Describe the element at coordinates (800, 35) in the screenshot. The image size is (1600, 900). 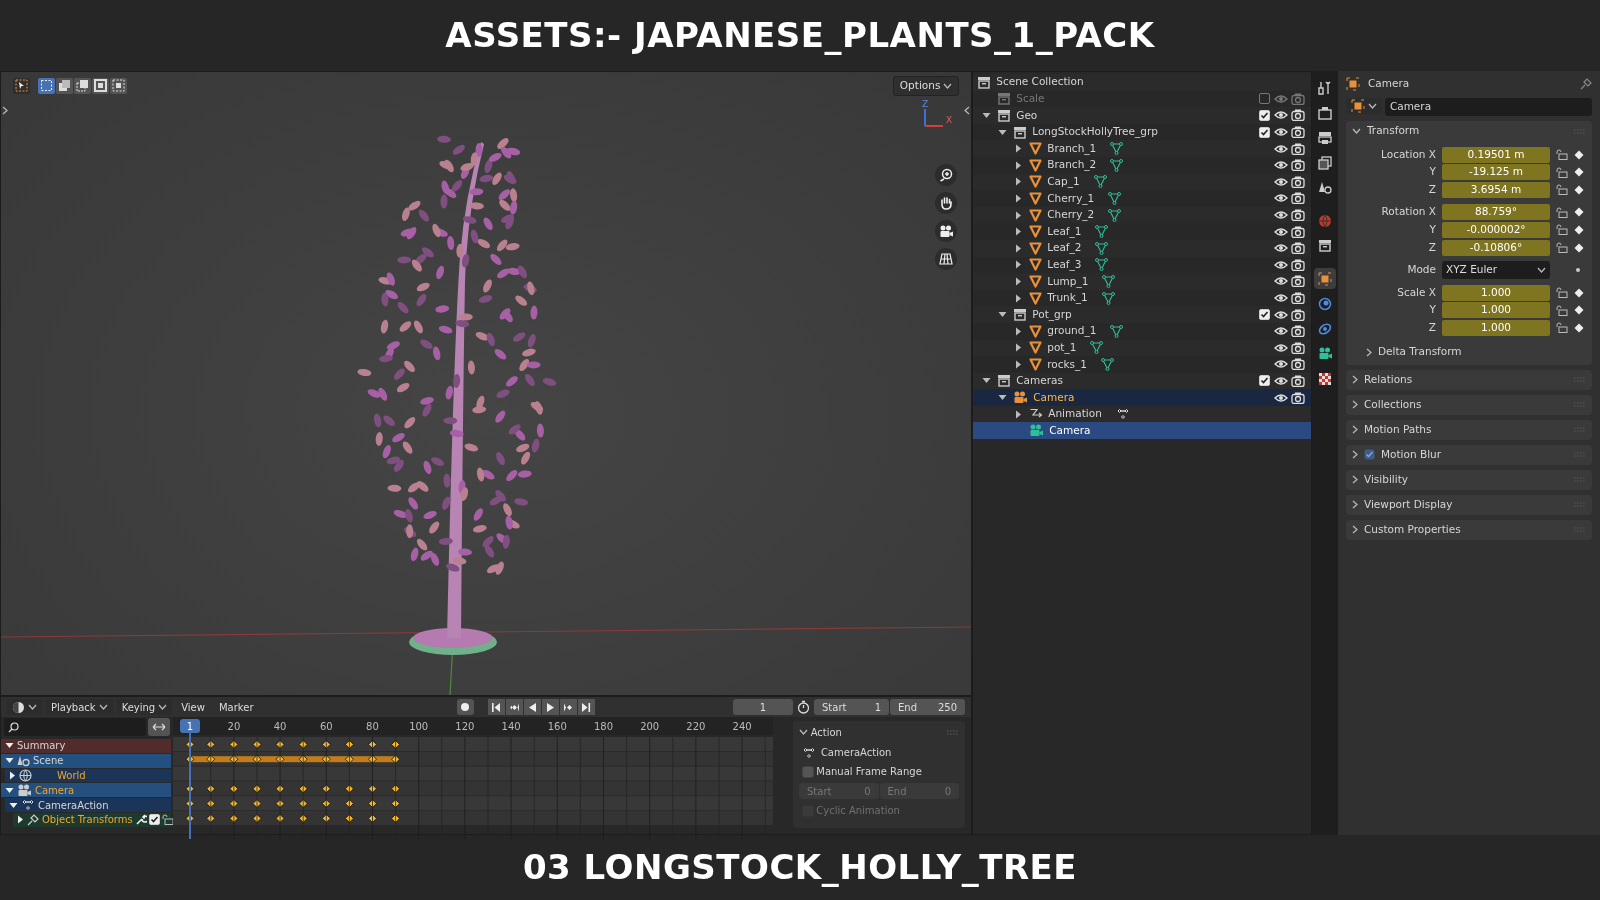
I see `banner-title: ASSETS:- JAPANESE_PLANTS_1_PACK` at that location.